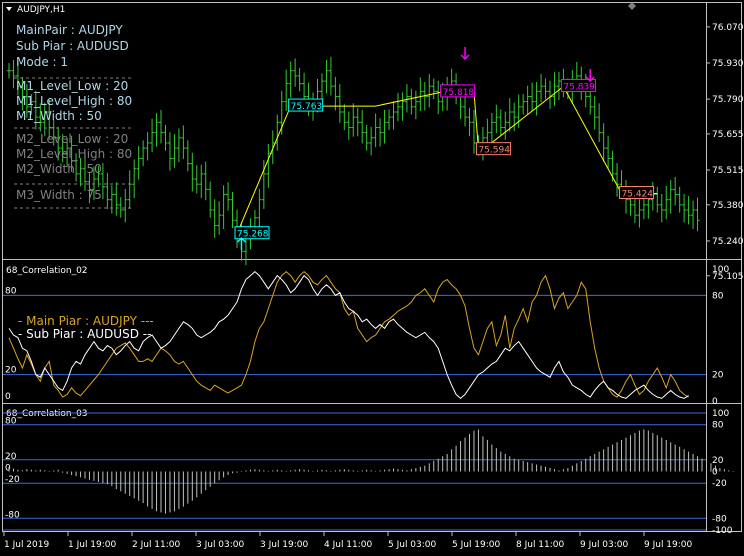  What do you see at coordinates (92, 545) in the screenshot?
I see `time-tick-label: 1 Jul 19:00` at bounding box center [92, 545].